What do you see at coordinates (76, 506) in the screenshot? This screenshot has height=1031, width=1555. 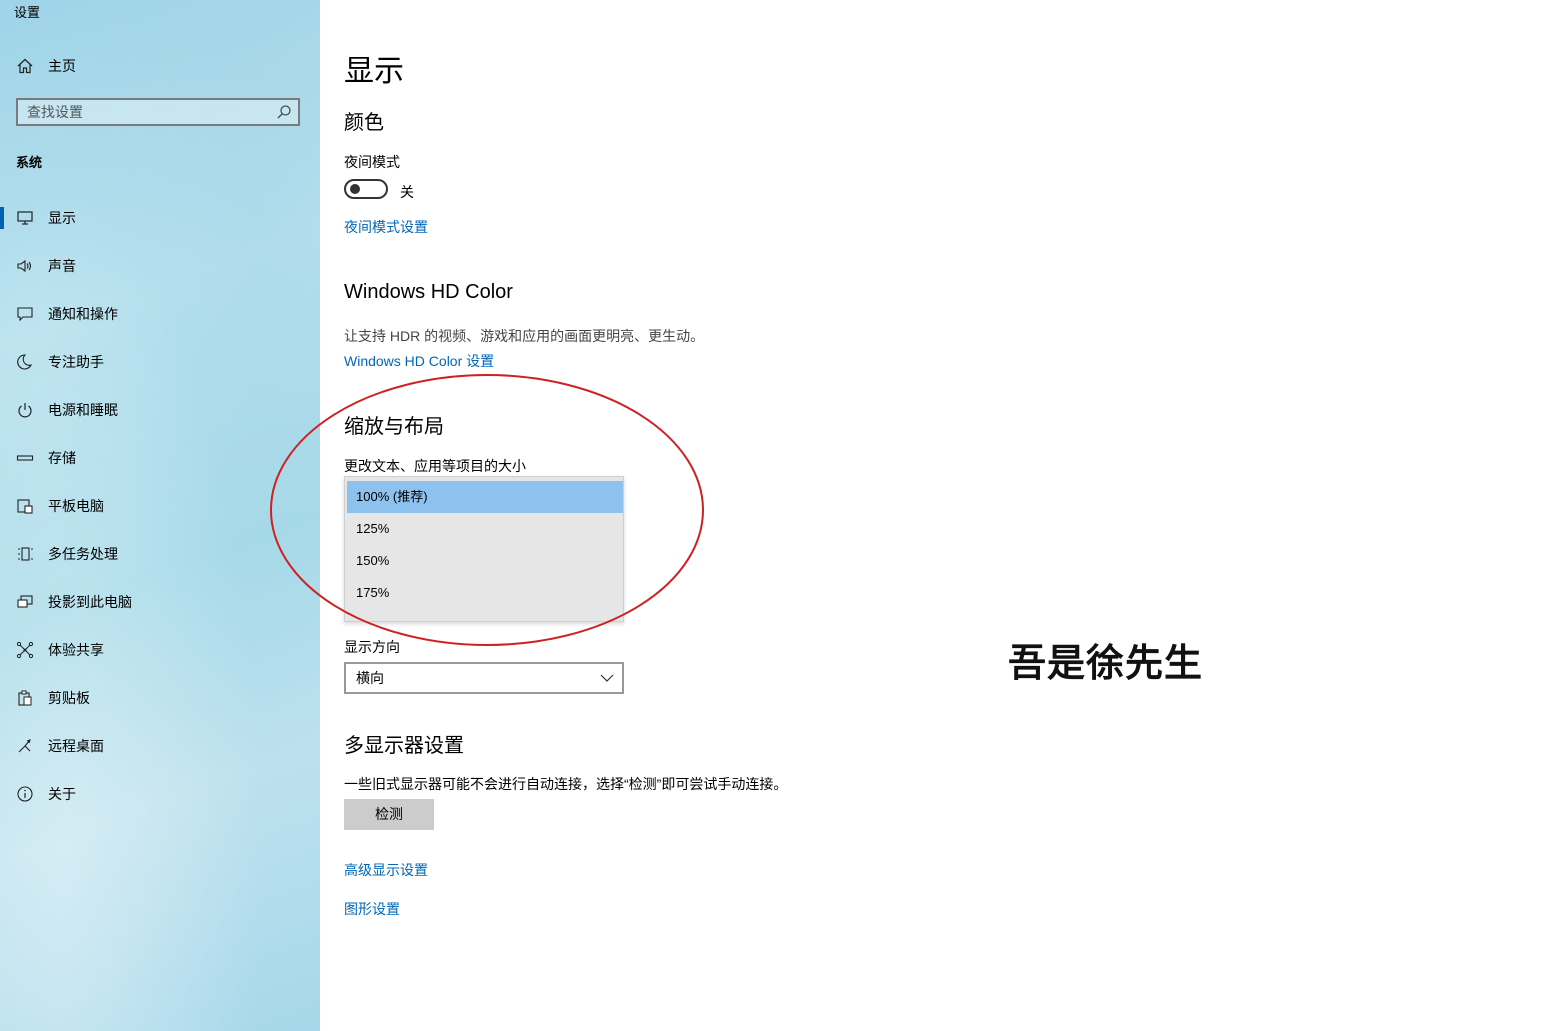 I see `sidebar-item-label: 平板电脑` at bounding box center [76, 506].